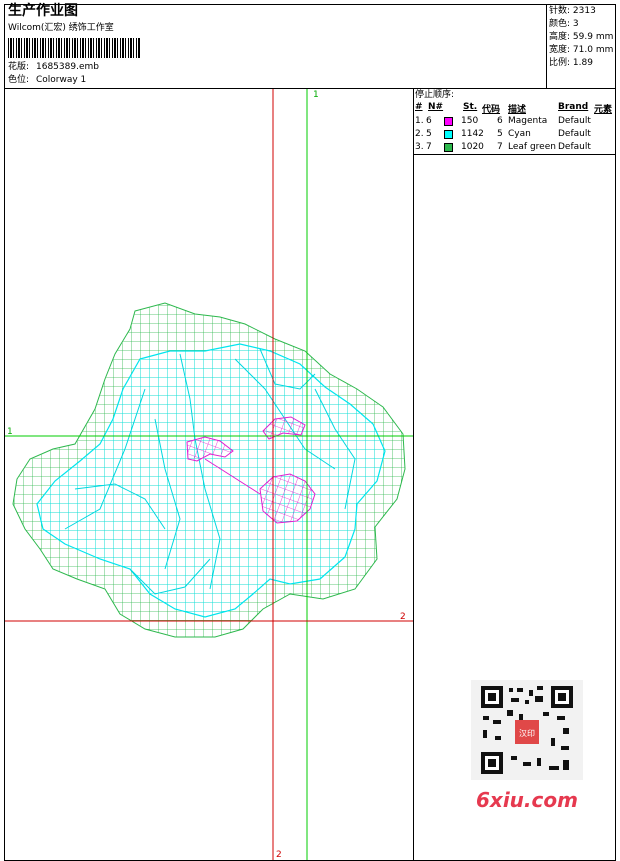 The width and height of the screenshot is (620, 861). Describe the element at coordinates (429, 147) in the screenshot. I see `row-needle: 7` at that location.